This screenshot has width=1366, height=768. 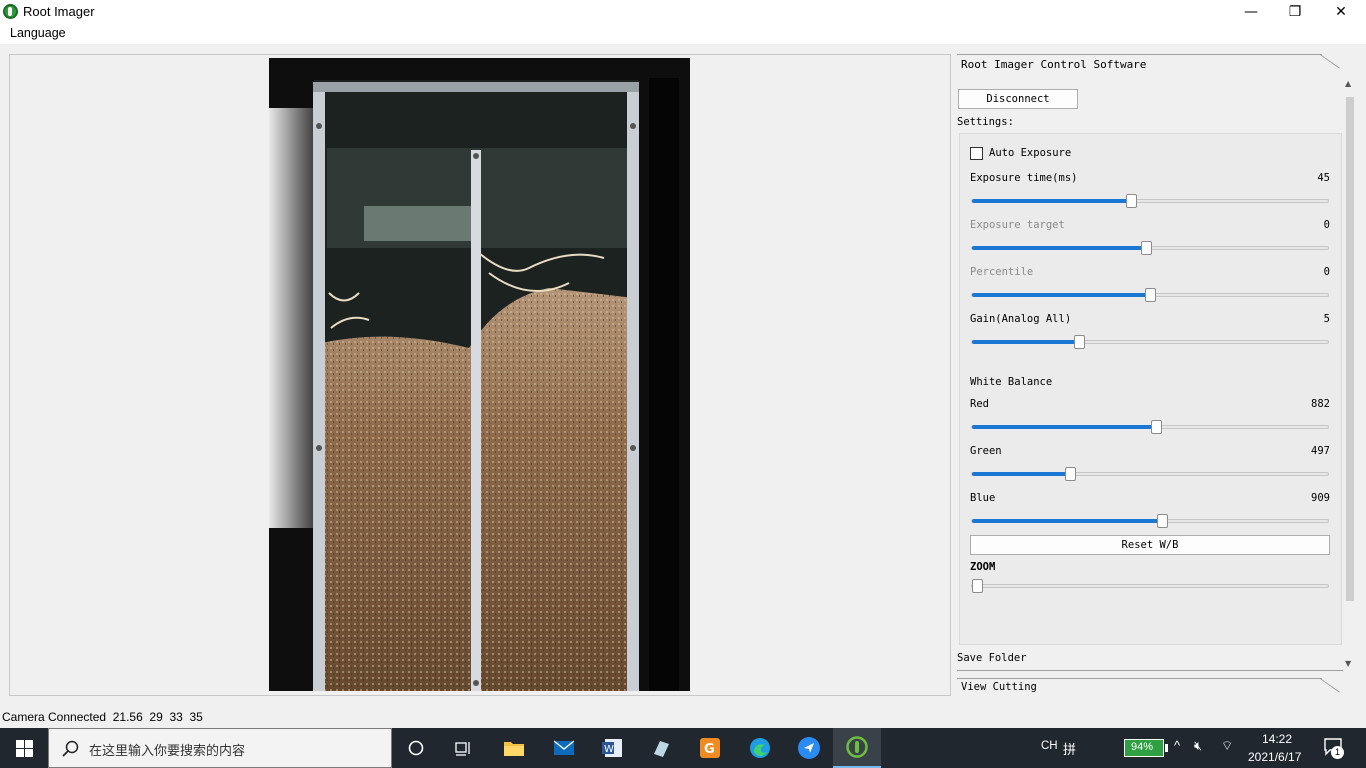 What do you see at coordinates (70, 748) in the screenshot?
I see `search-icon` at bounding box center [70, 748].